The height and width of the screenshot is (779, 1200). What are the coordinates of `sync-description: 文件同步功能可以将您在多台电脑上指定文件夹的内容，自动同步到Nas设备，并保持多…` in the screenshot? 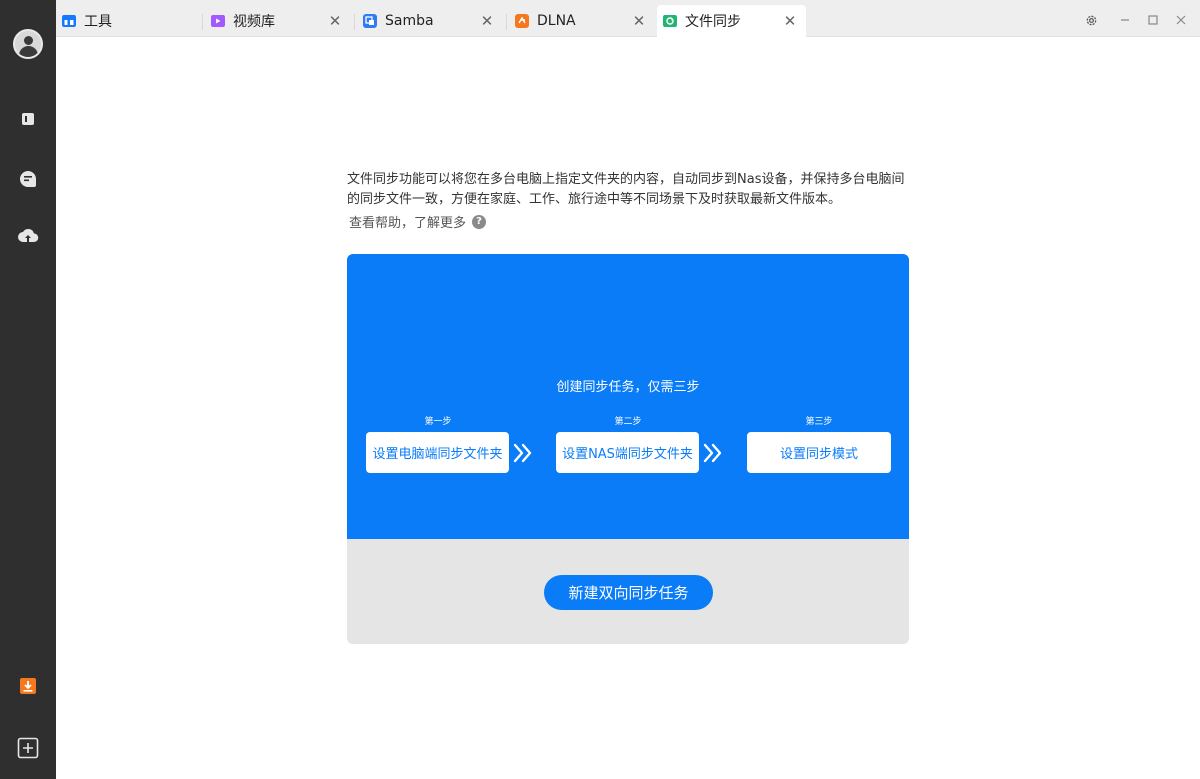 It's located at (637, 190).